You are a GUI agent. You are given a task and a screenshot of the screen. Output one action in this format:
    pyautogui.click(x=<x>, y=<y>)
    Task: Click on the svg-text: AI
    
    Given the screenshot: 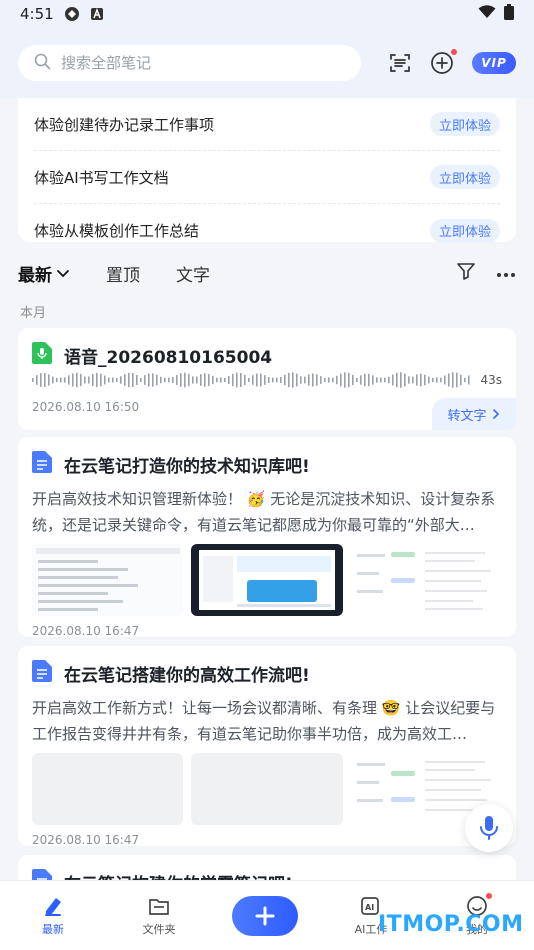 What is the action you would take?
    pyautogui.click(x=369, y=907)
    